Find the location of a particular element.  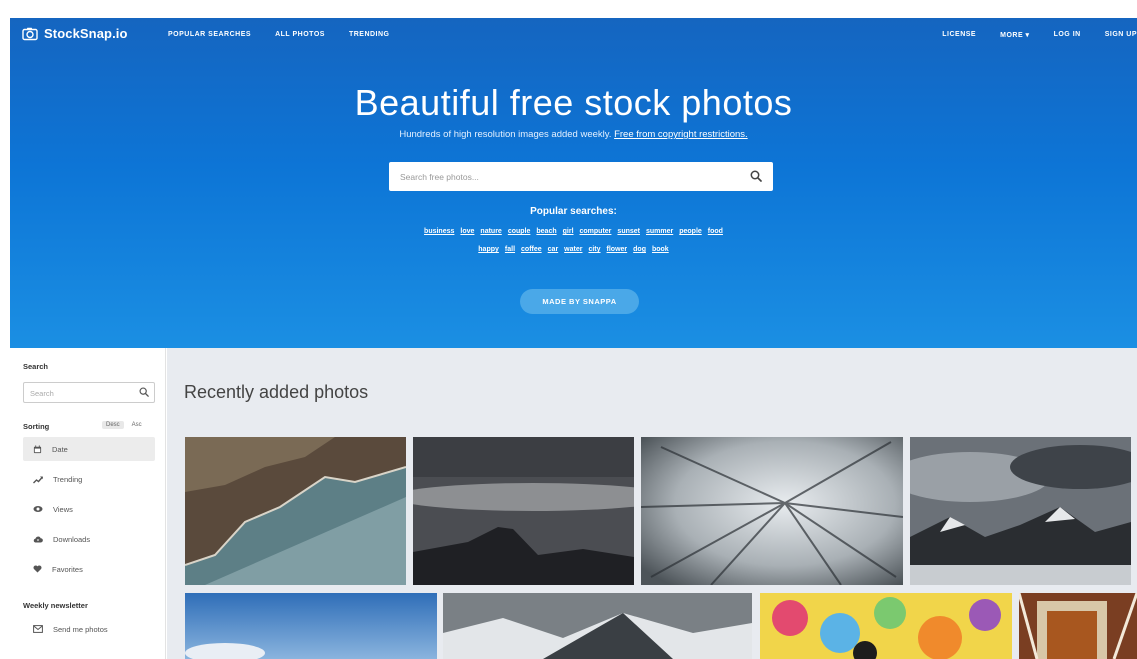

newsletter-signup: Send me photos is located at coordinates (89, 629).